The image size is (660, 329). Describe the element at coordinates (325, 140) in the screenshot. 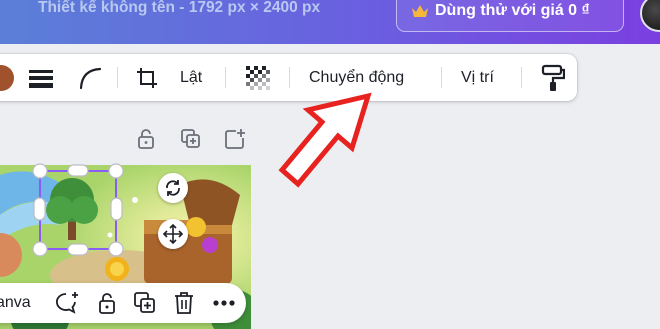

I see `annotation-arrow-icon` at that location.